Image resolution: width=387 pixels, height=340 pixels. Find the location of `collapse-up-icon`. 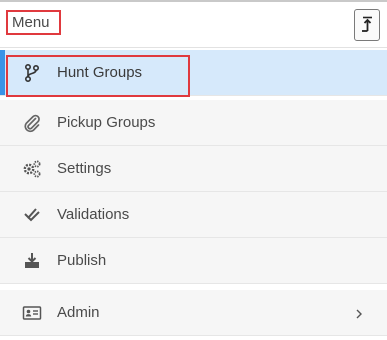

collapse-up-icon is located at coordinates (367, 24).